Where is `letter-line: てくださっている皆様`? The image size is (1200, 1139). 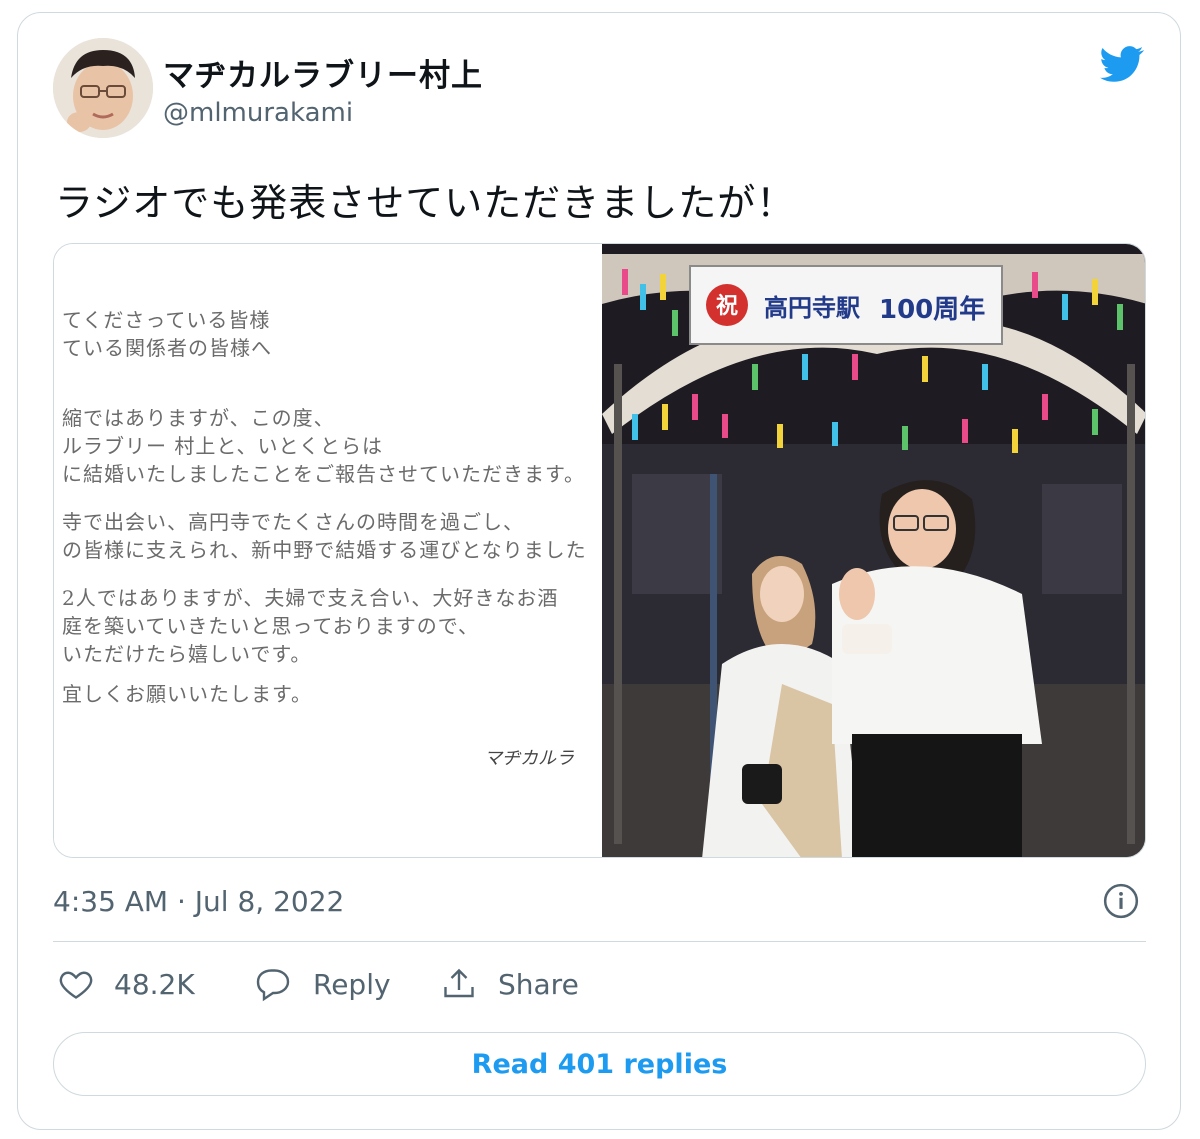 letter-line: てくださっている皆様 is located at coordinates (166, 320).